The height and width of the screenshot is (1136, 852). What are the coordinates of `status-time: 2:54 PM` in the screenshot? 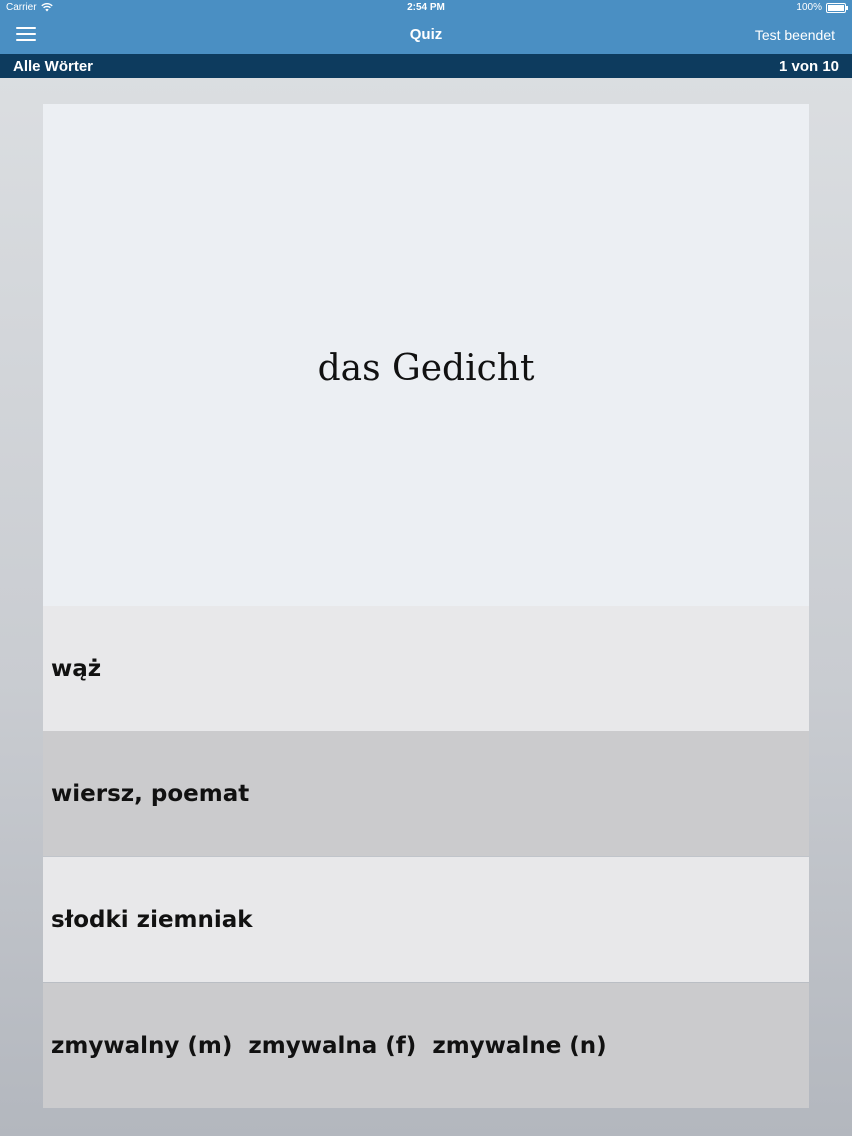 It's located at (426, 7).